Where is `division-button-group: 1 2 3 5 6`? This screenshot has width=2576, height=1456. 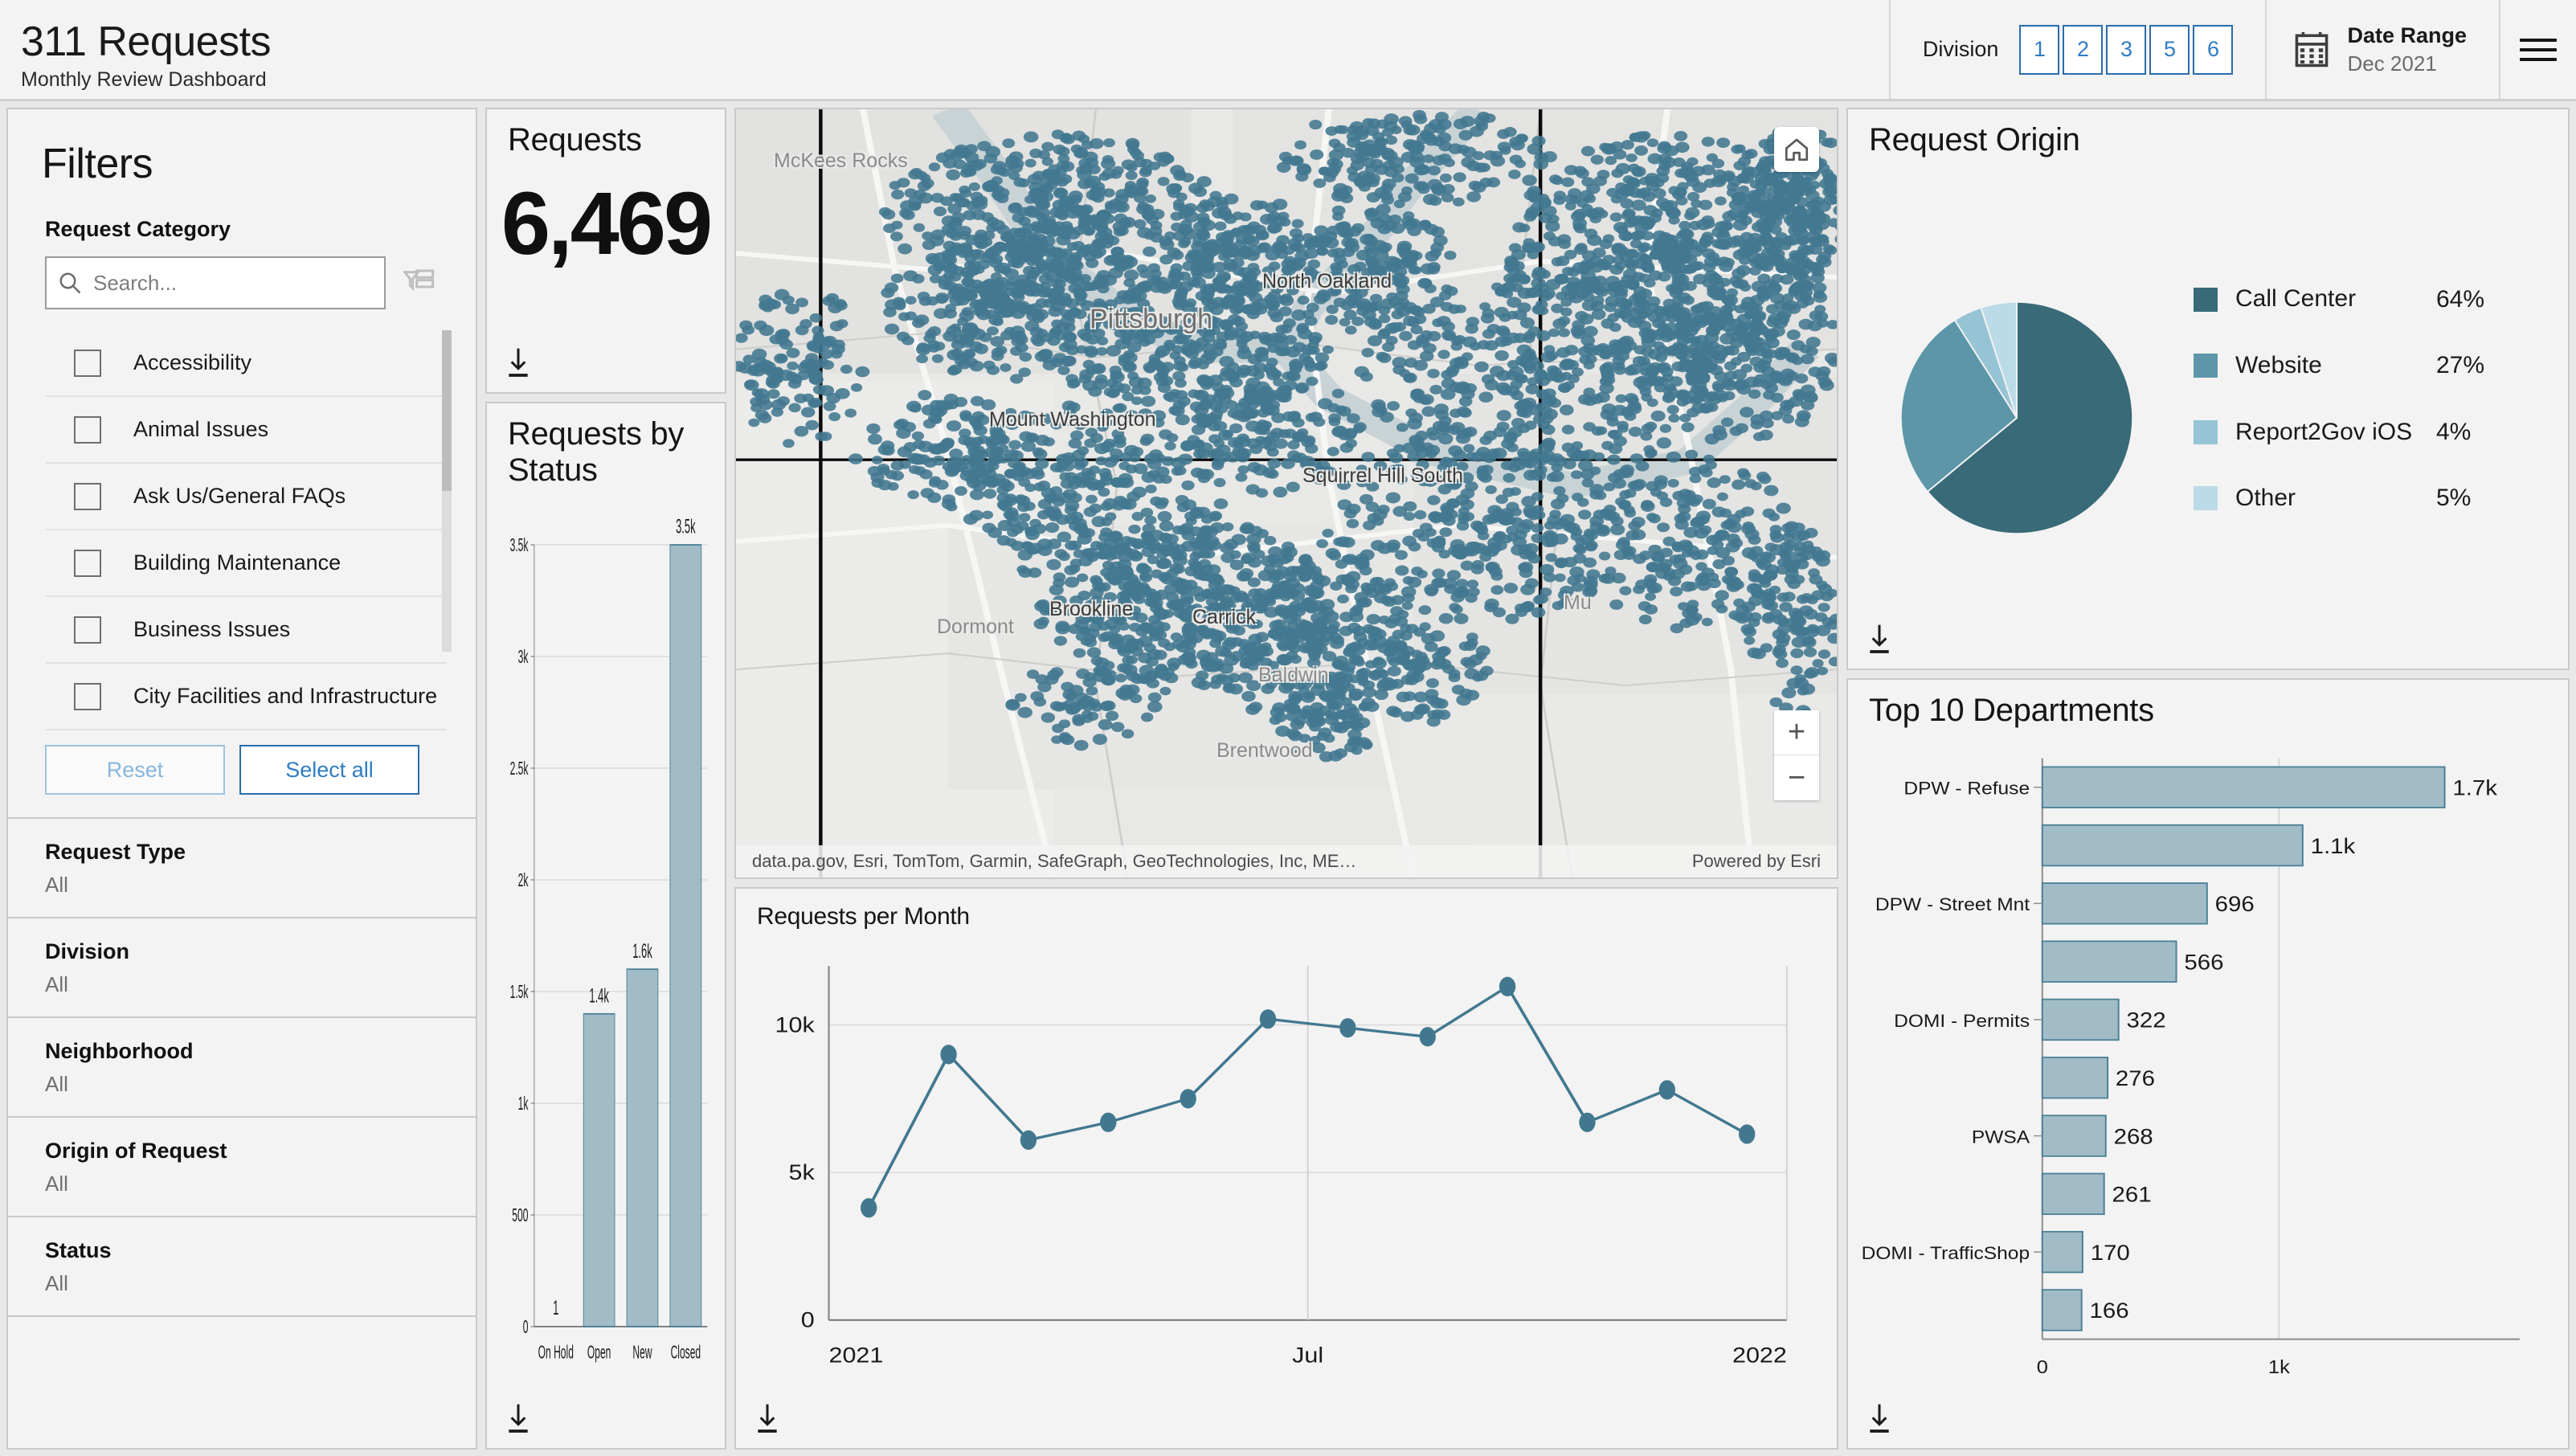
division-button-group: 1 2 3 5 6 is located at coordinates (2126, 49).